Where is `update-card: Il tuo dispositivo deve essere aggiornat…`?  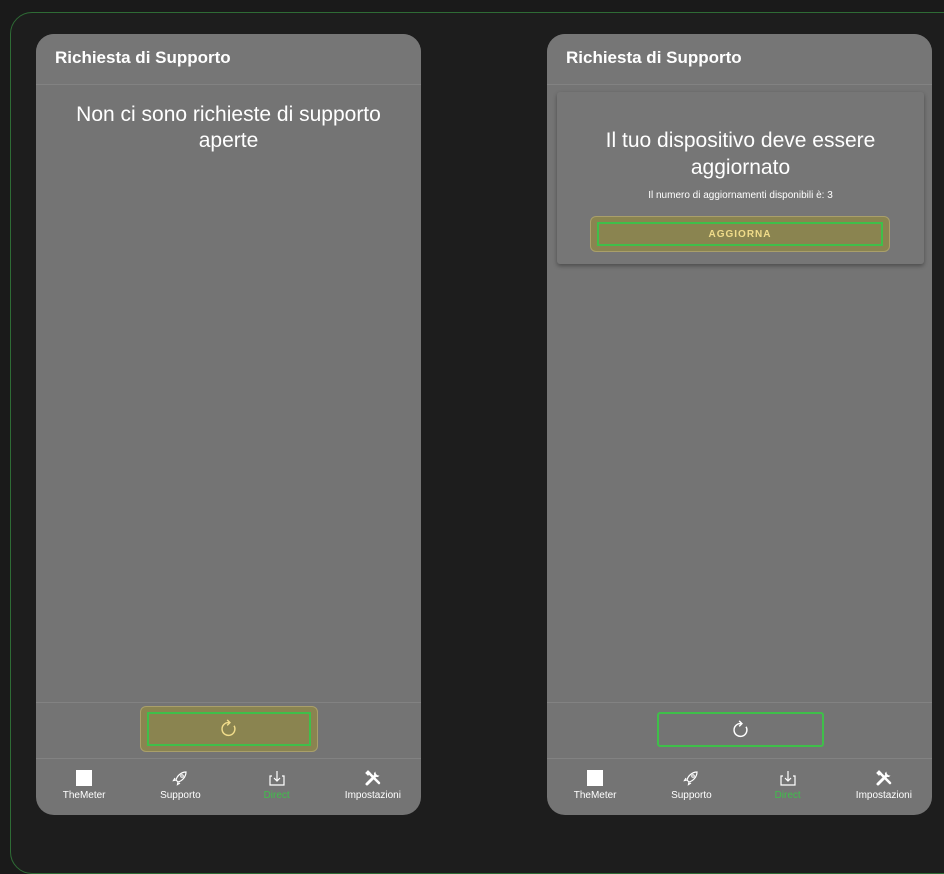 update-card: Il tuo dispositivo deve essere aggiornat… is located at coordinates (740, 178).